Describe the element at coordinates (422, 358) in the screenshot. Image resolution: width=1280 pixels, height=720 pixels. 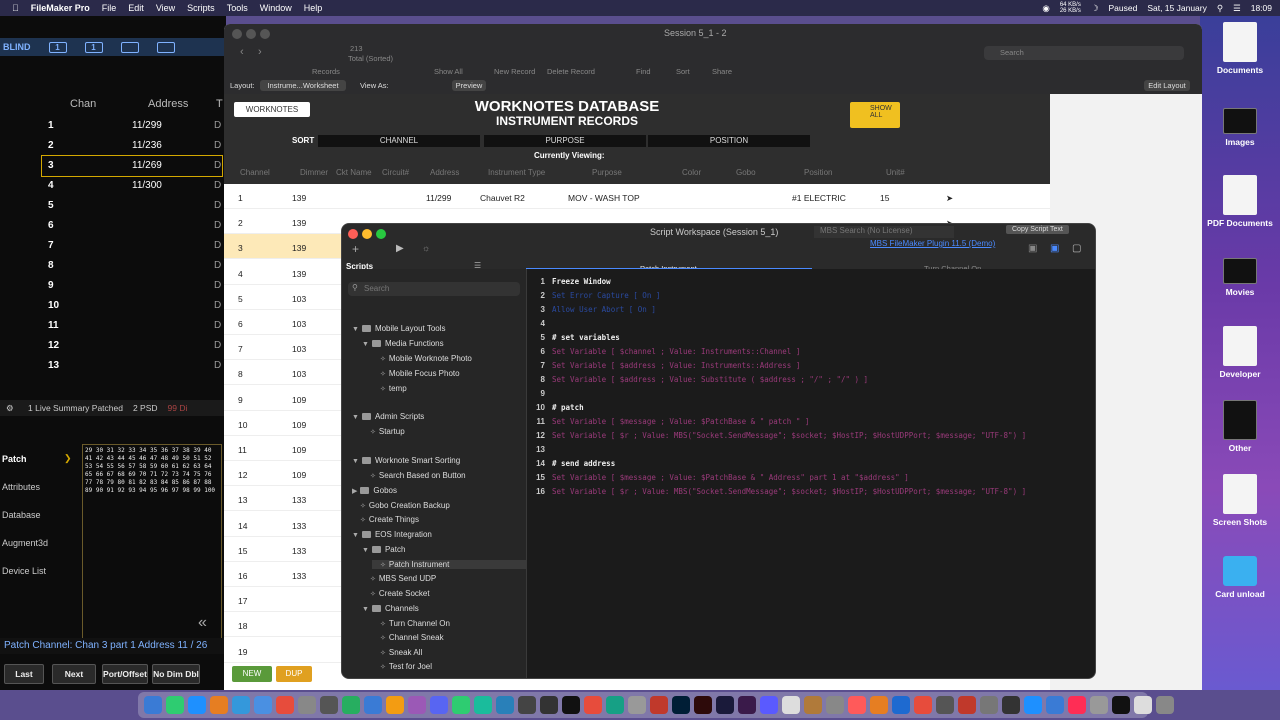
I see `script-item: ✧ Mobile Worknote Photo` at that location.